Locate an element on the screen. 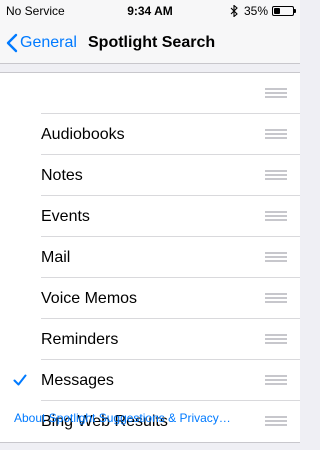 This screenshot has width=320, height=450. battery-icon is located at coordinates (284, 11).